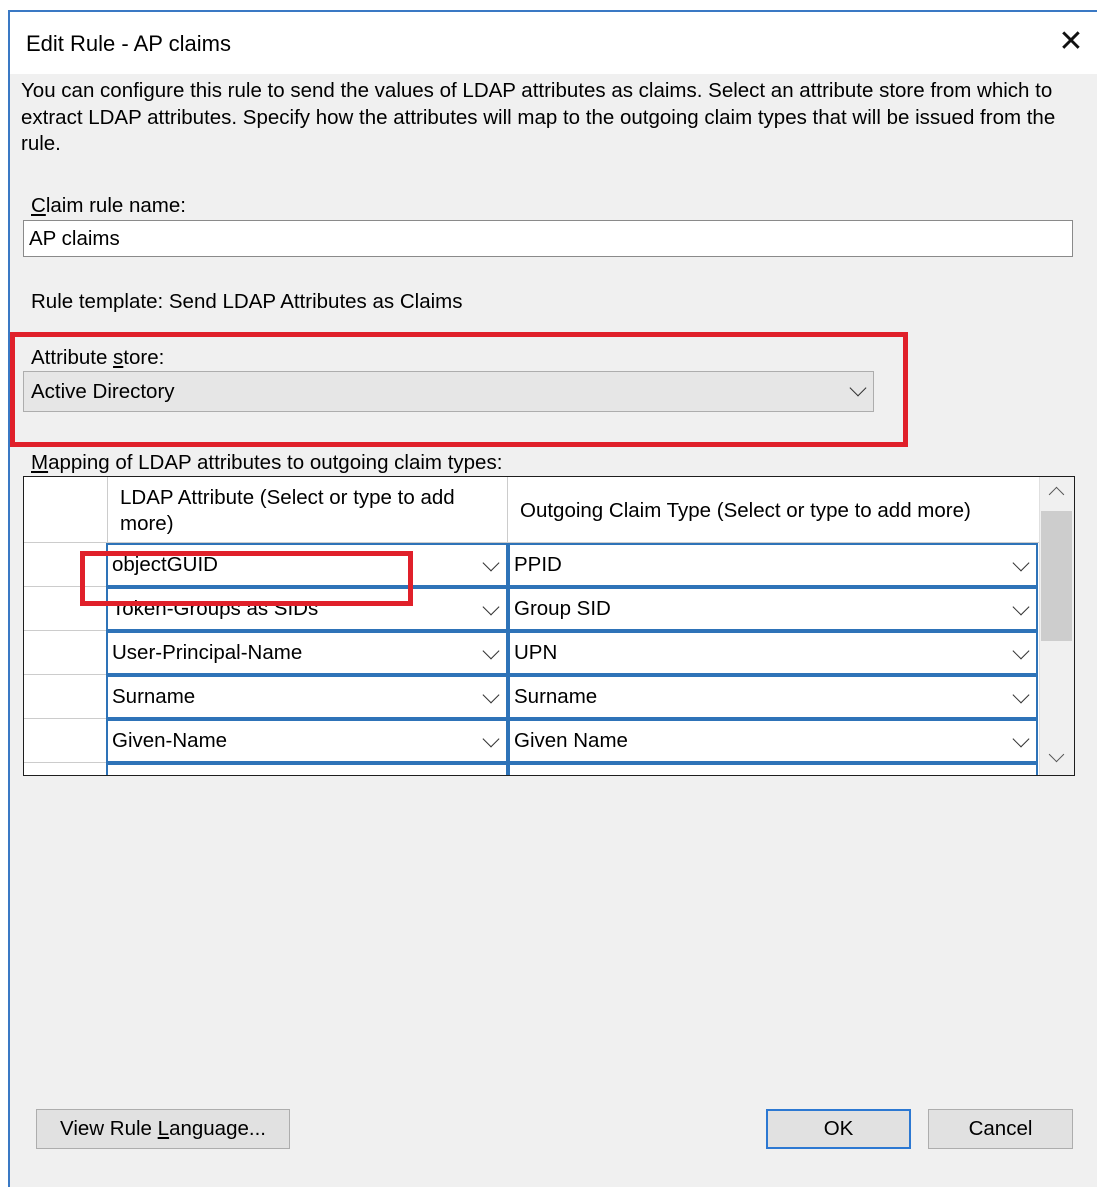 The height and width of the screenshot is (1187, 1097). I want to click on title-bar: Edit Rule - AP claims ✕, so click(553, 43).